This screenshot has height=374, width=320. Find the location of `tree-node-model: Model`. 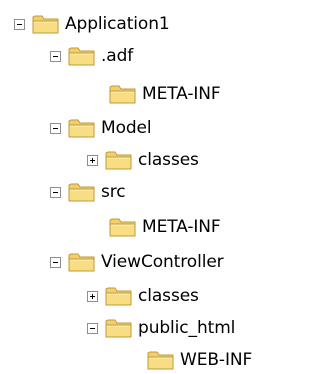

tree-node-model: Model is located at coordinates (101, 128).